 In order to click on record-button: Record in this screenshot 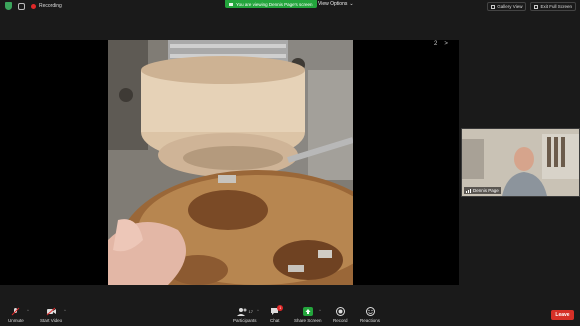, I will do `click(340, 315)`.